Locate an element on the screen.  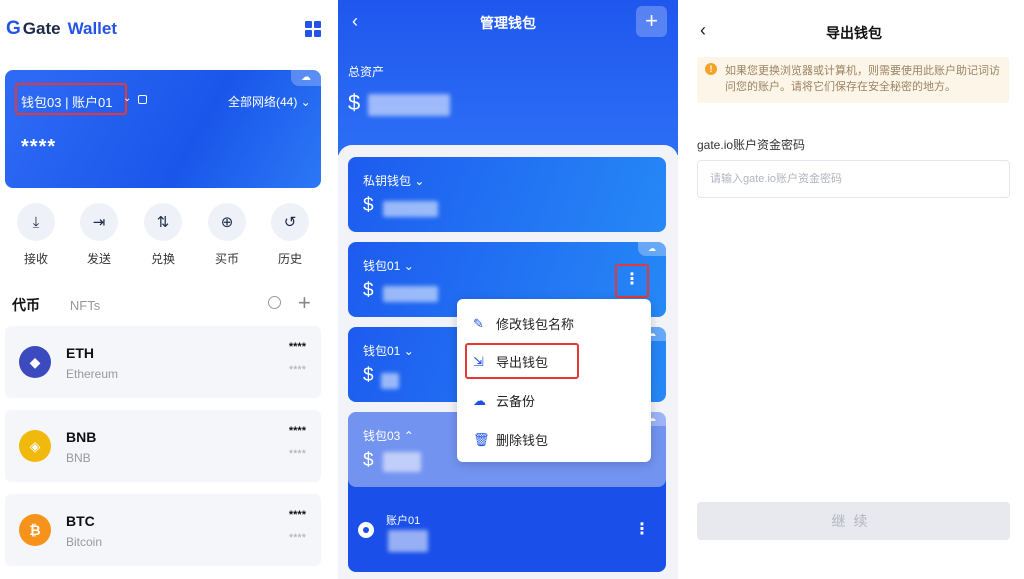
password-label: gate.io账户资金密码 is located at coordinates (751, 145).